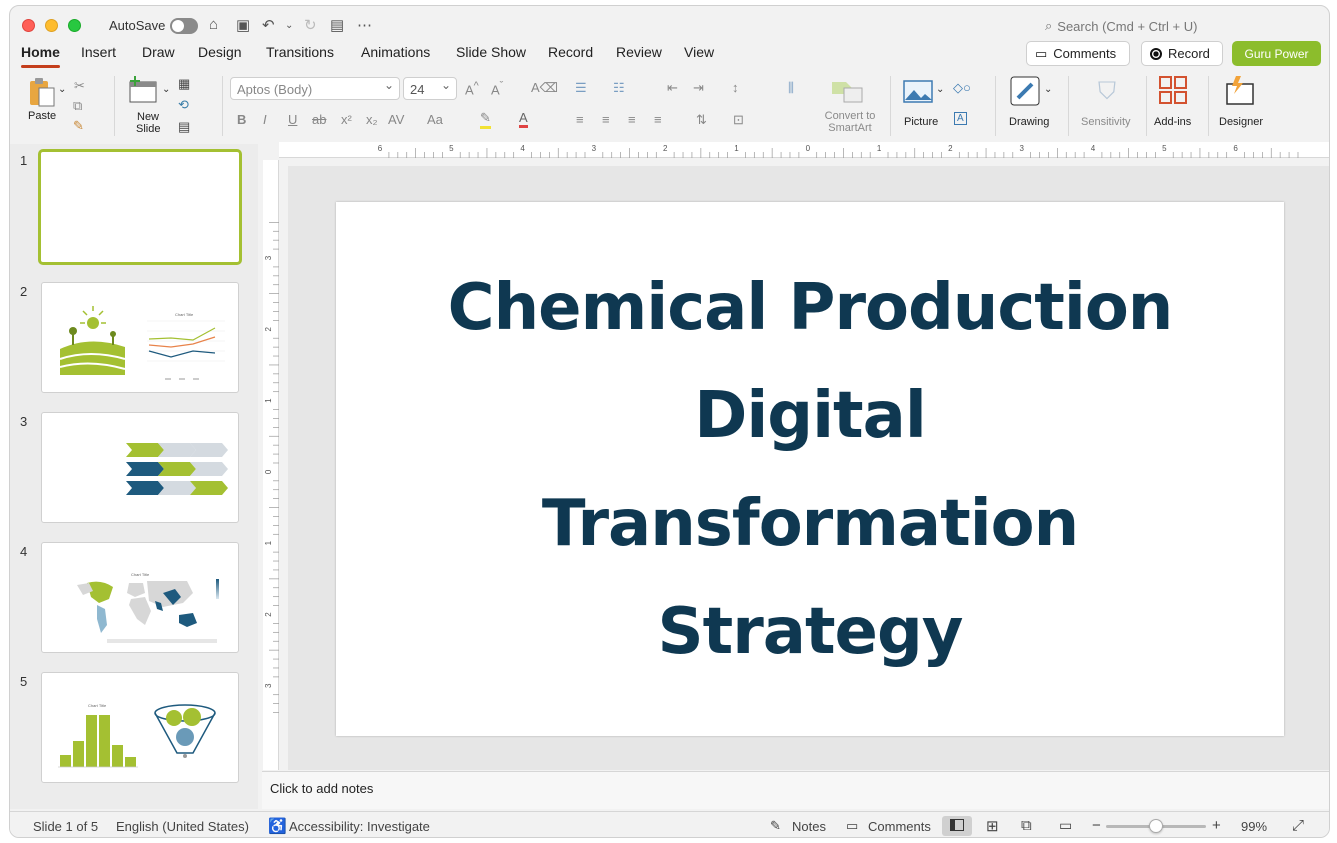 This screenshot has width=1337, height=843. I want to click on bold-icon: B, so click(241, 119).